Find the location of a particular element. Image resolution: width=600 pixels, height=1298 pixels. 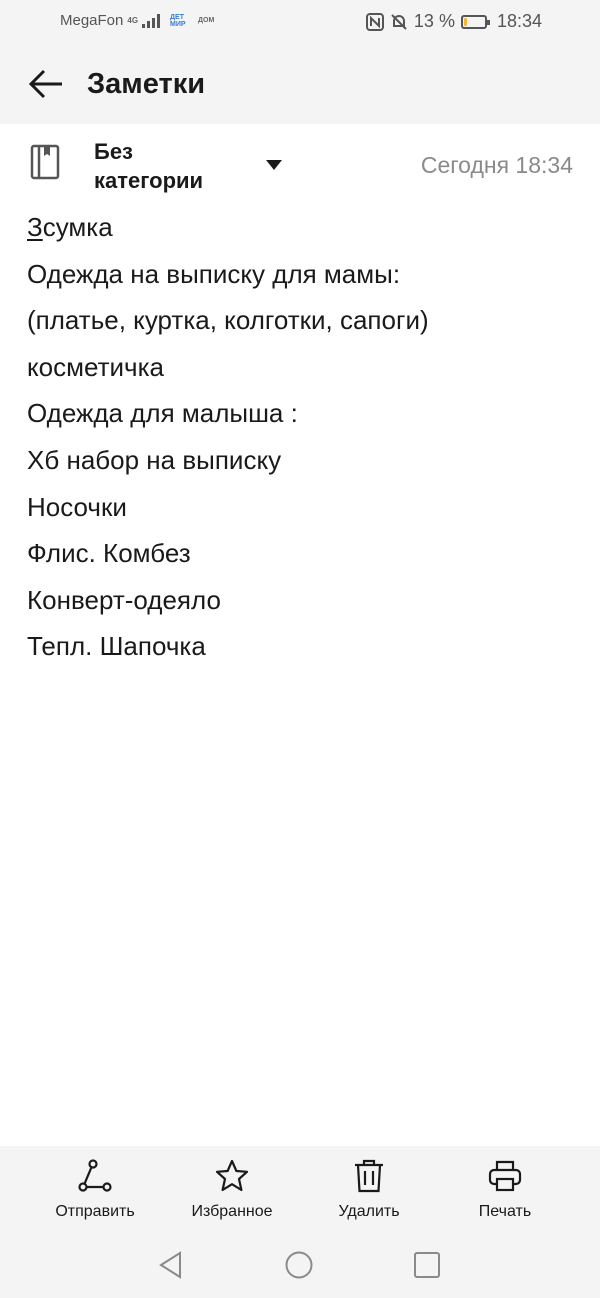

battery-icon is located at coordinates (475, 21).